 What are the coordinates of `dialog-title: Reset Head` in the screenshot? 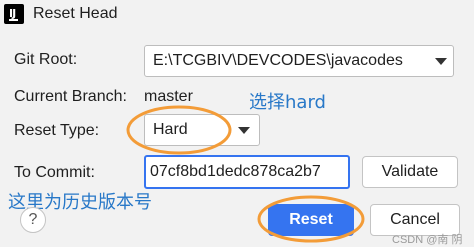 It's located at (75, 13).